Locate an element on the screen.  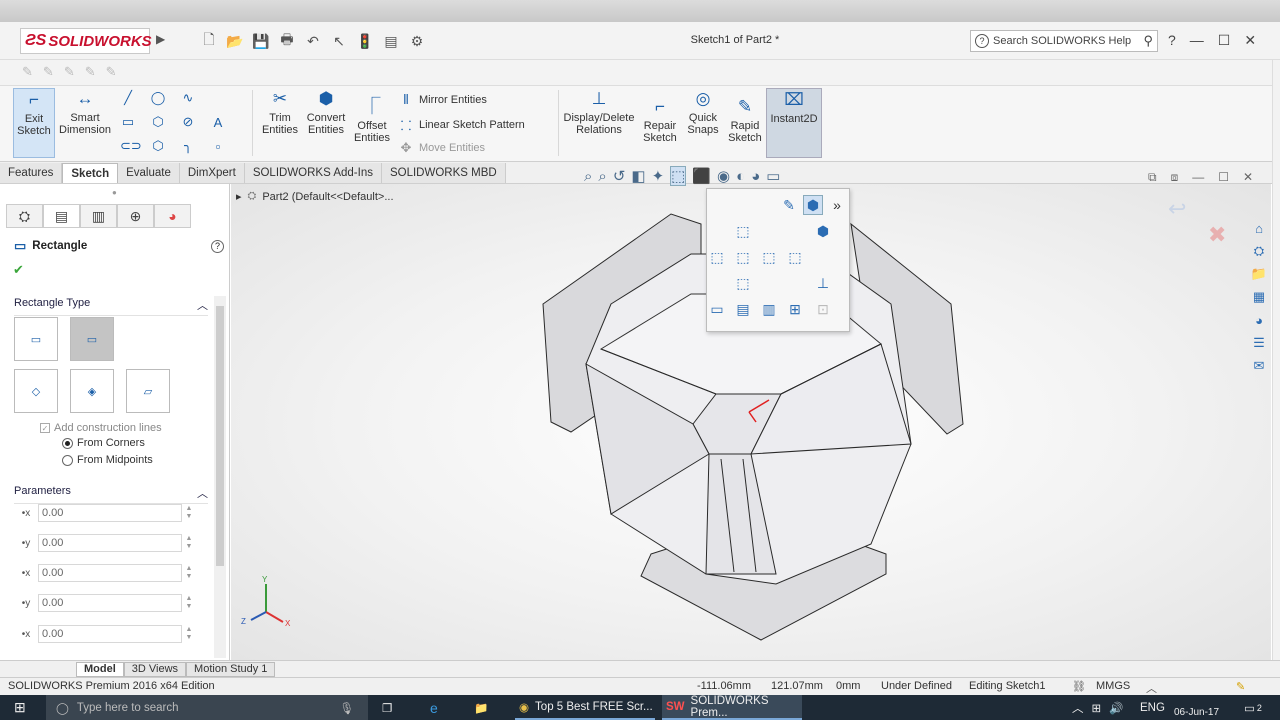
folder-icon: 📁 is located at coordinates (1259, 274).